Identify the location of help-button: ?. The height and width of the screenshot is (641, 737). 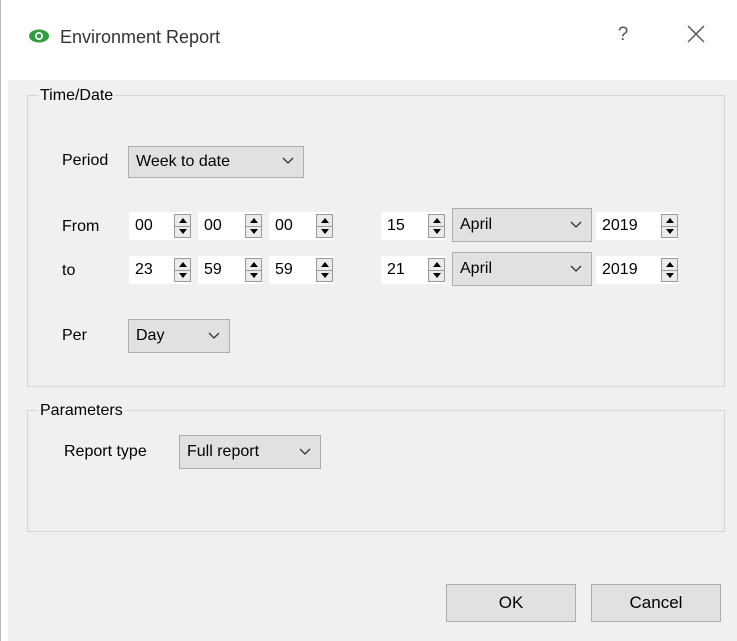
(623, 35).